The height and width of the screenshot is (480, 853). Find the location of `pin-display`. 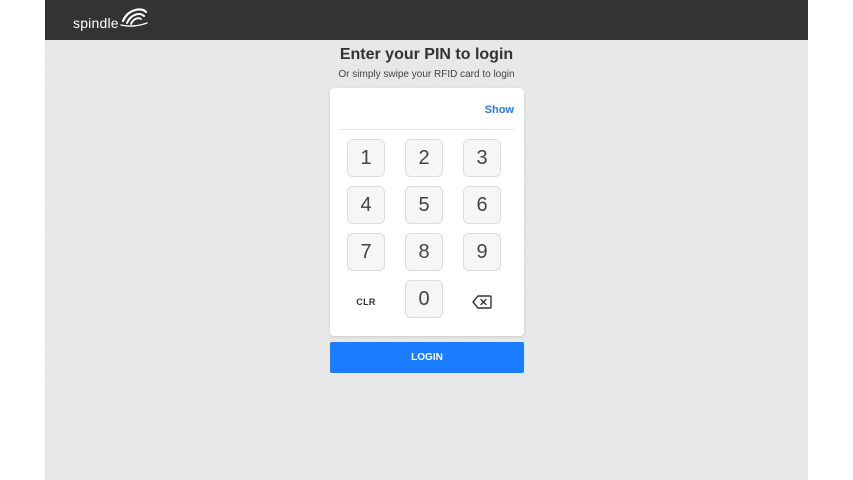

pin-display is located at coordinates (405, 109).